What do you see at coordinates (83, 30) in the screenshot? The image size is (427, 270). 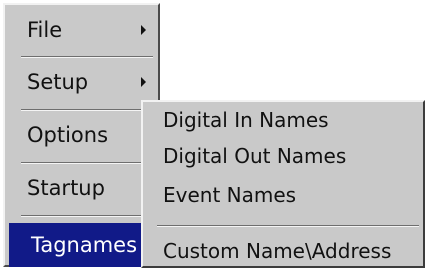 I see `menu-item-file: File` at bounding box center [83, 30].